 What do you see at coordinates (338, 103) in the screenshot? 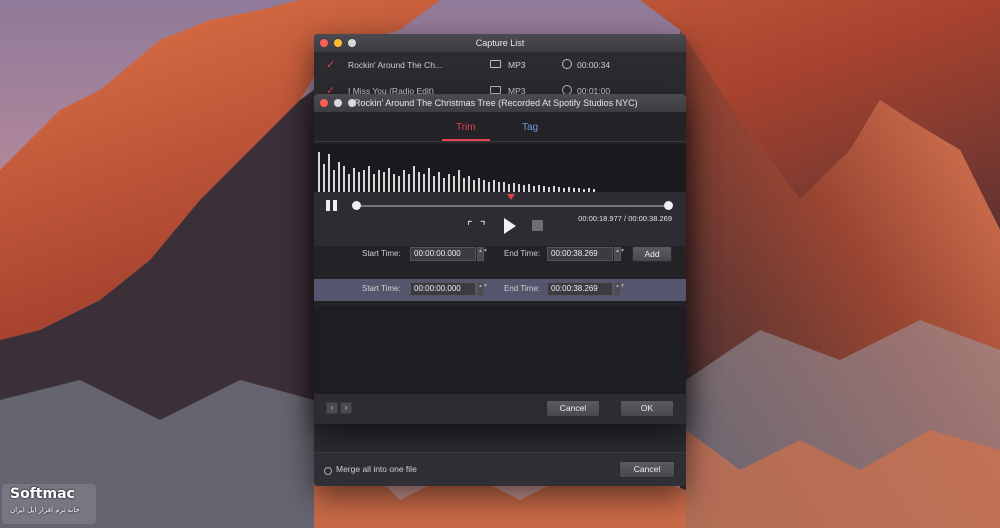
I see `minimize-dialog-button` at bounding box center [338, 103].